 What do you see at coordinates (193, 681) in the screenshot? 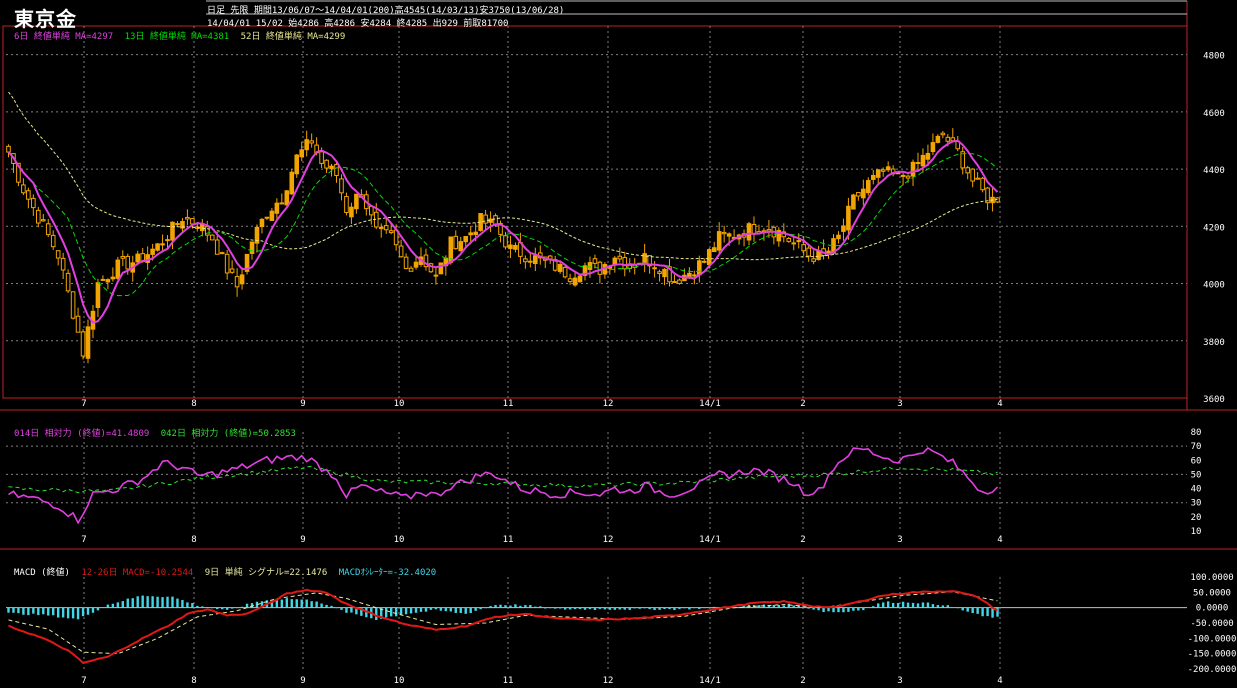
I see `macd-x-tick-label: 8` at bounding box center [193, 681].